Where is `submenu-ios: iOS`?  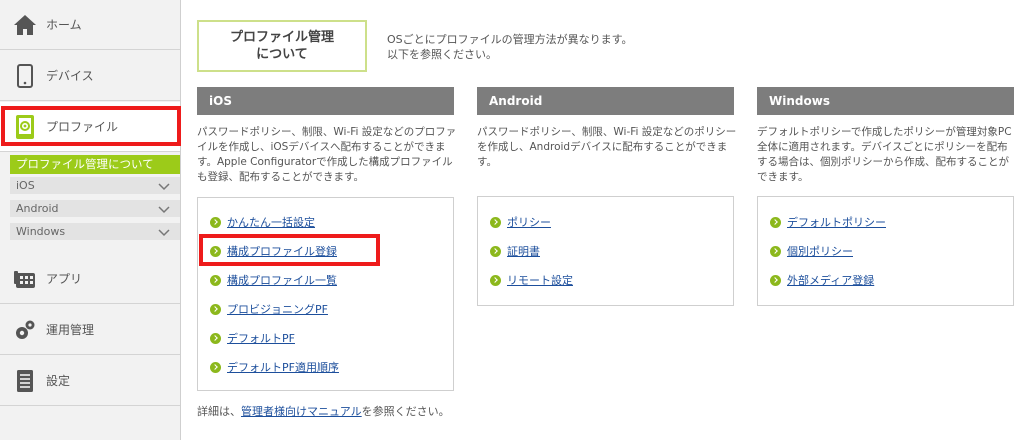 submenu-ios: iOS is located at coordinates (95, 186).